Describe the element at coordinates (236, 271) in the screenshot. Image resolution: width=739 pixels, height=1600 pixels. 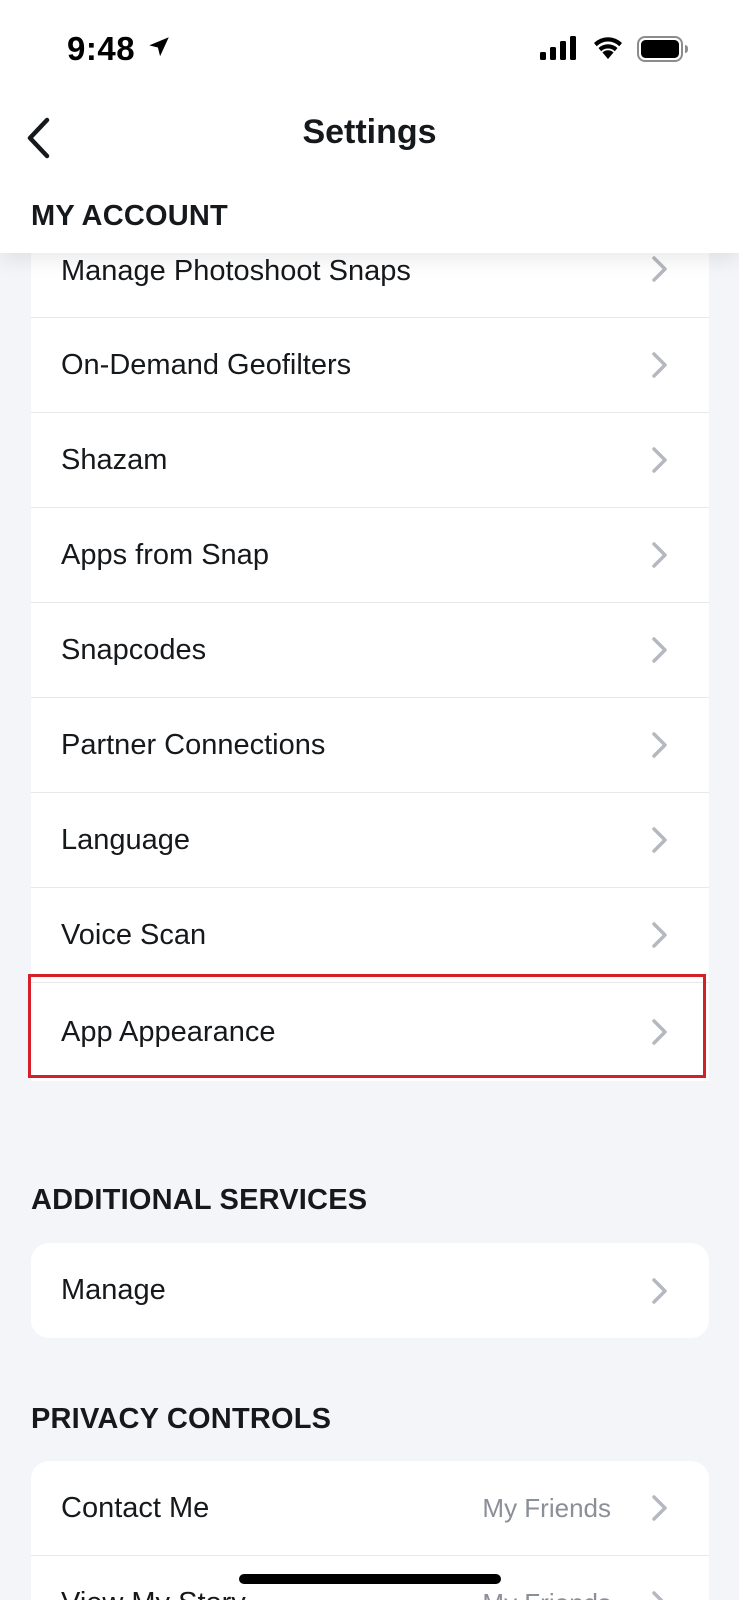
I see `setting-row-label: Manage Photoshoot Snaps` at that location.